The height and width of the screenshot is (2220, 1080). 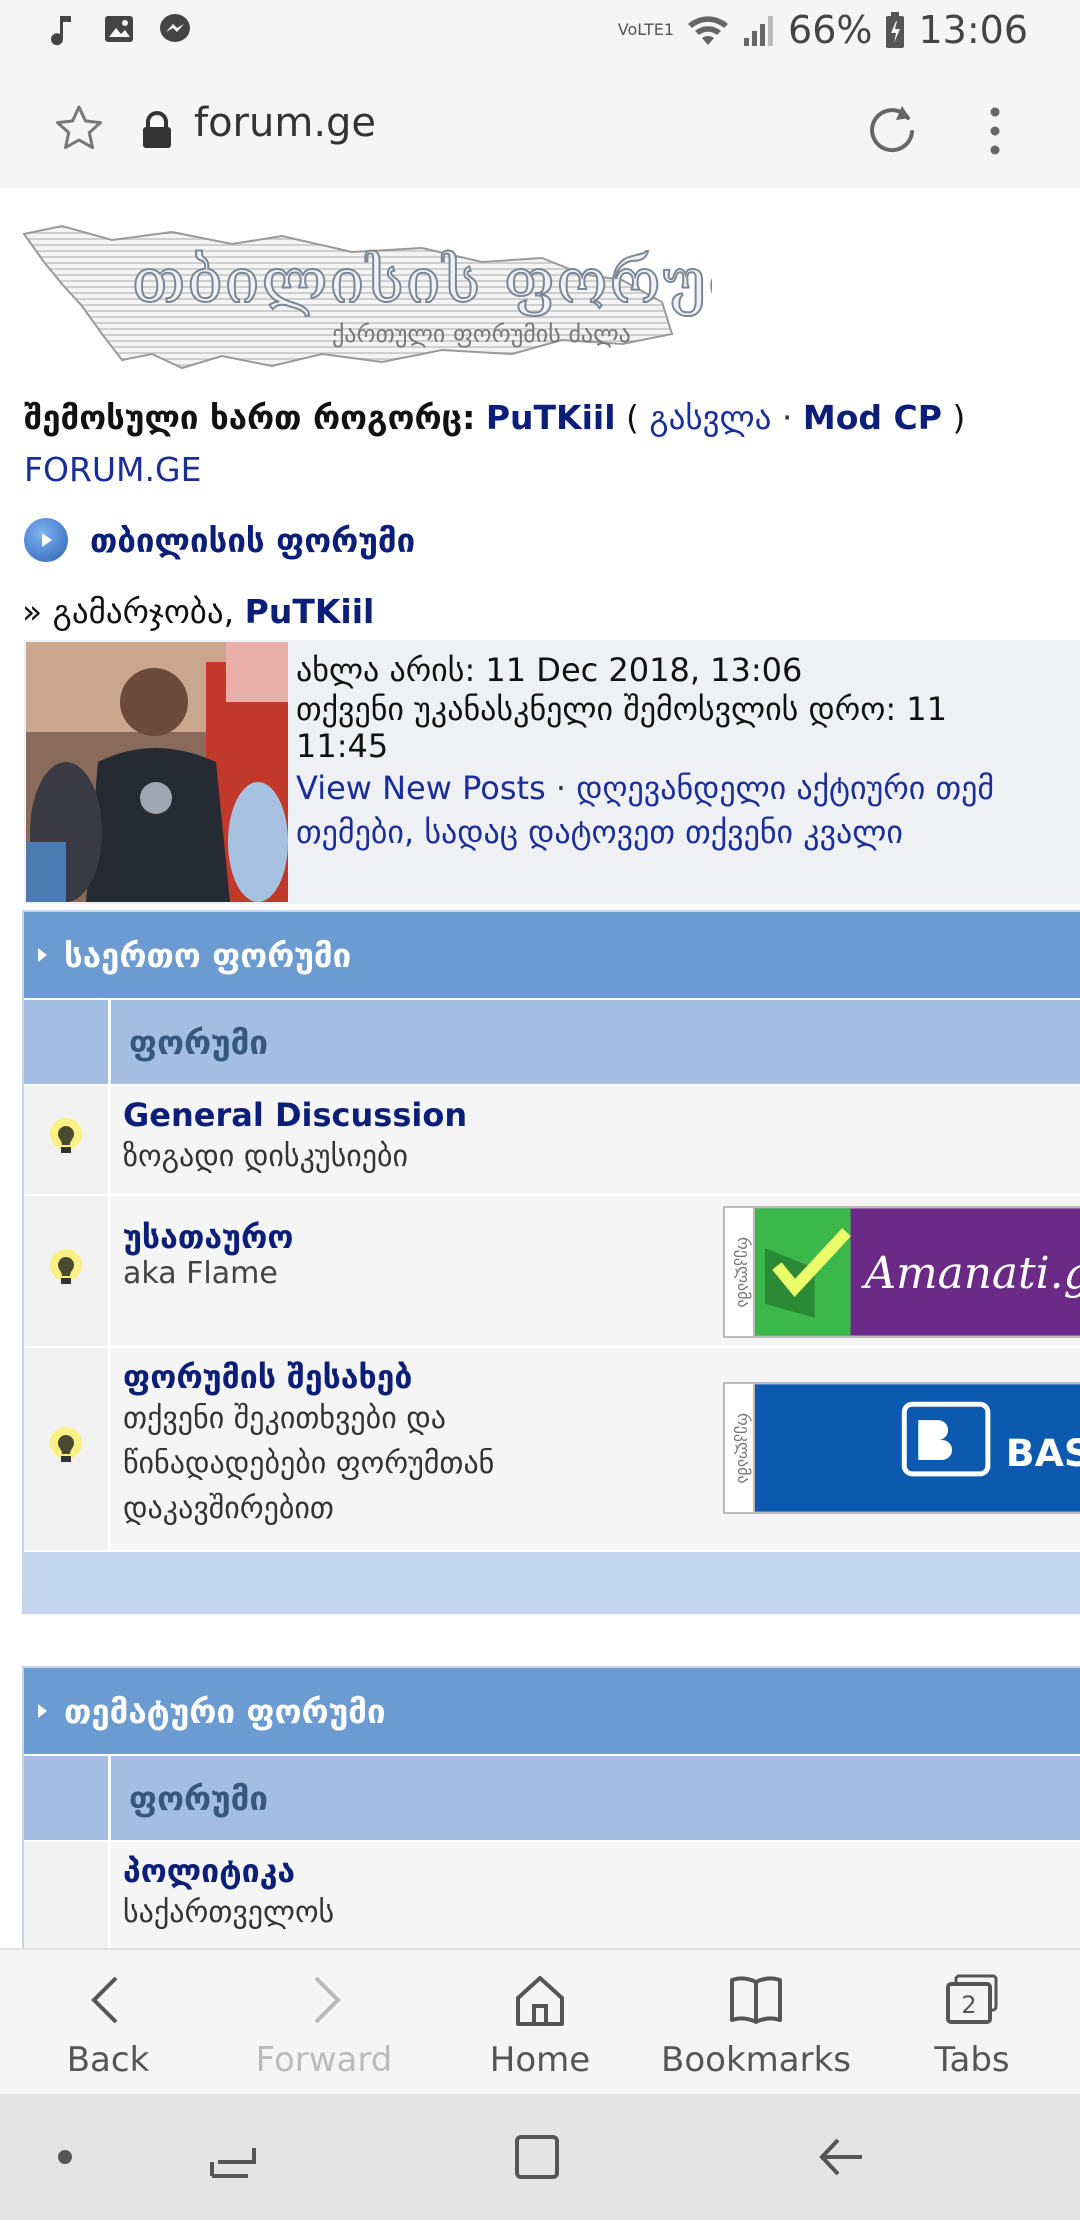 I want to click on battery-icon, so click(x=895, y=30).